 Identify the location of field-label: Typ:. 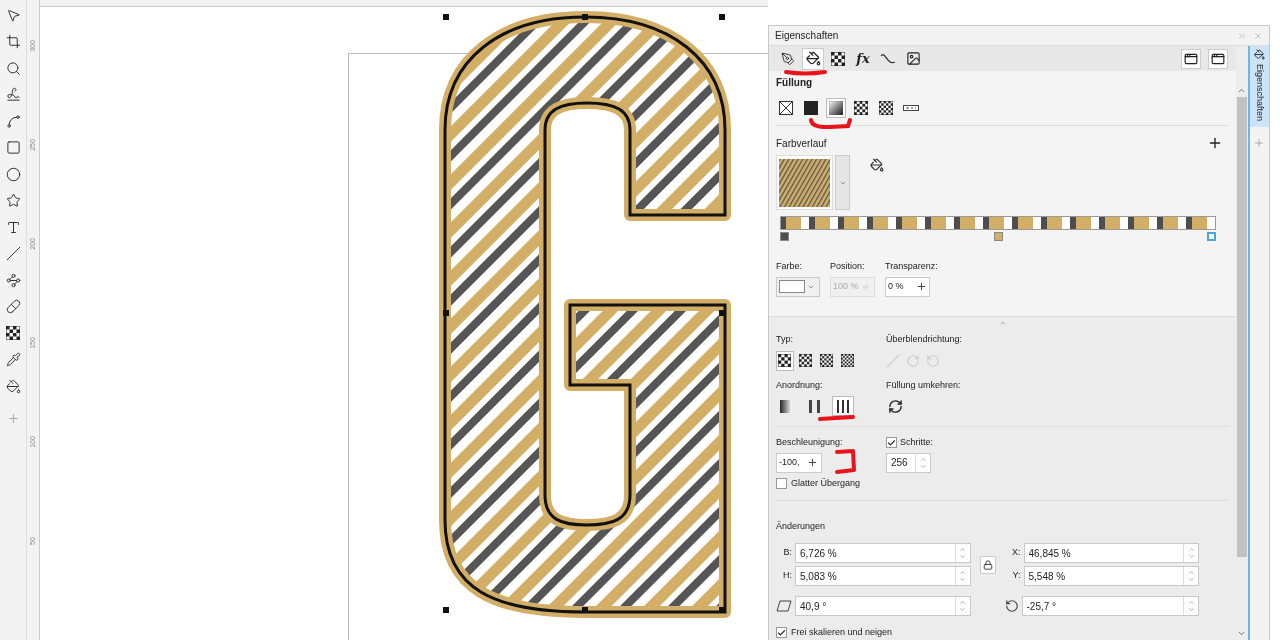
(785, 339).